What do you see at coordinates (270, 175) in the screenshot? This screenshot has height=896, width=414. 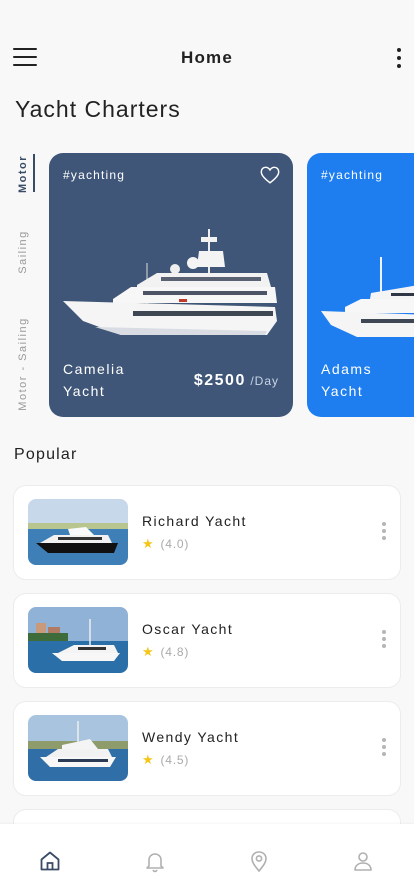 I see `heart-outline-icon` at bounding box center [270, 175].